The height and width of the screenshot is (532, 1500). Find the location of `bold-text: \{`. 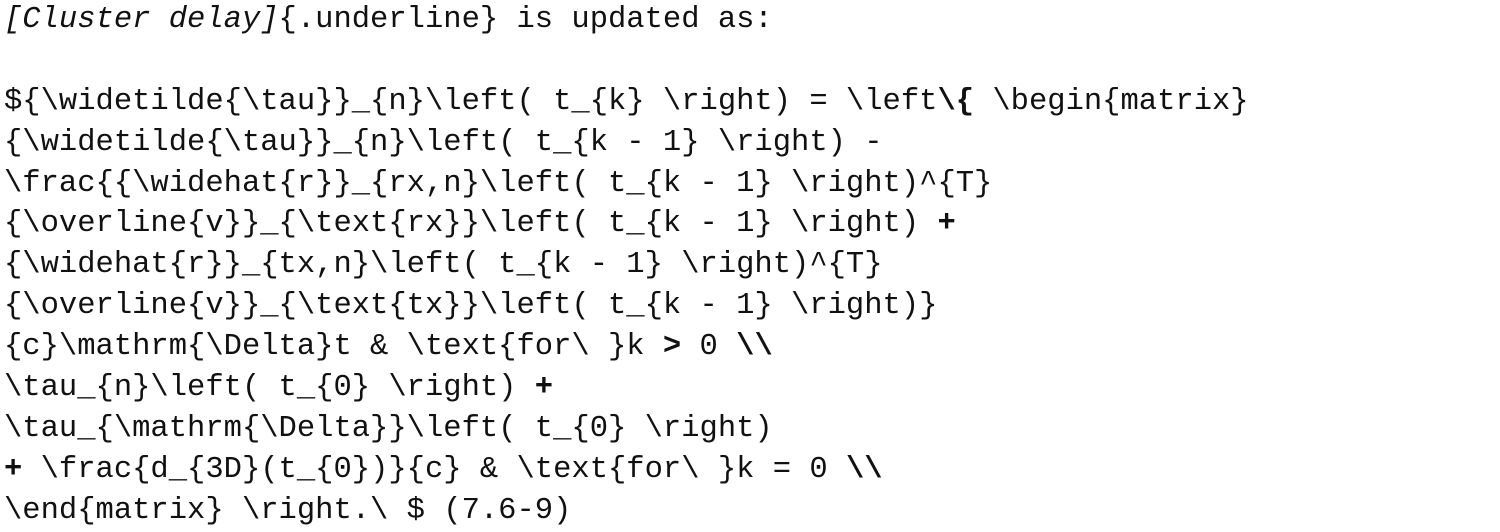

bold-text: \{ is located at coordinates (956, 101).